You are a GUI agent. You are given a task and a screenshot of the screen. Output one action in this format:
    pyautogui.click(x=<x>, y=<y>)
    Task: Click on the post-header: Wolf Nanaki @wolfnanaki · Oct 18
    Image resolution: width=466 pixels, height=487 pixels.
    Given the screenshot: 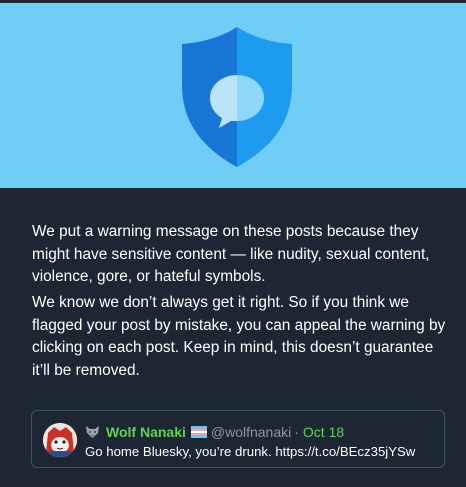 What is the action you would take?
    pyautogui.click(x=214, y=432)
    